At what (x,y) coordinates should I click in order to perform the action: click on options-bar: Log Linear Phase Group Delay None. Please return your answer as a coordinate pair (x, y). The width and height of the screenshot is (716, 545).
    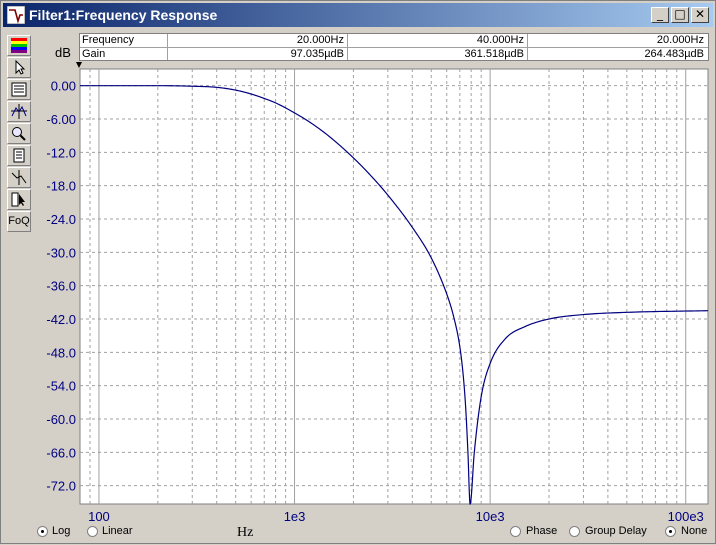
    Looking at the image, I should click on (358, 532).